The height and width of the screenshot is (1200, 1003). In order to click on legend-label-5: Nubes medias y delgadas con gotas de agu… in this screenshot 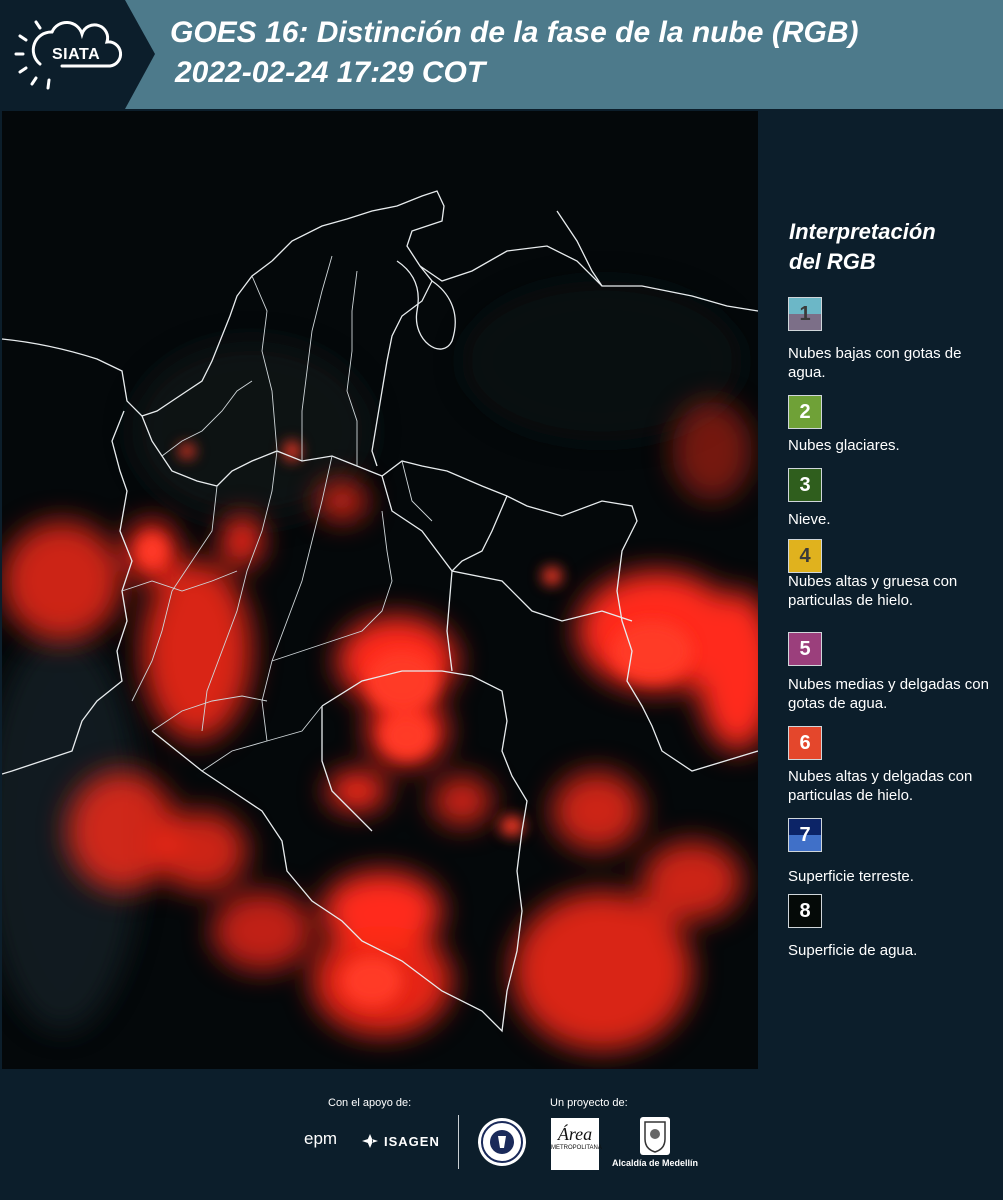, I will do `click(888, 694)`.